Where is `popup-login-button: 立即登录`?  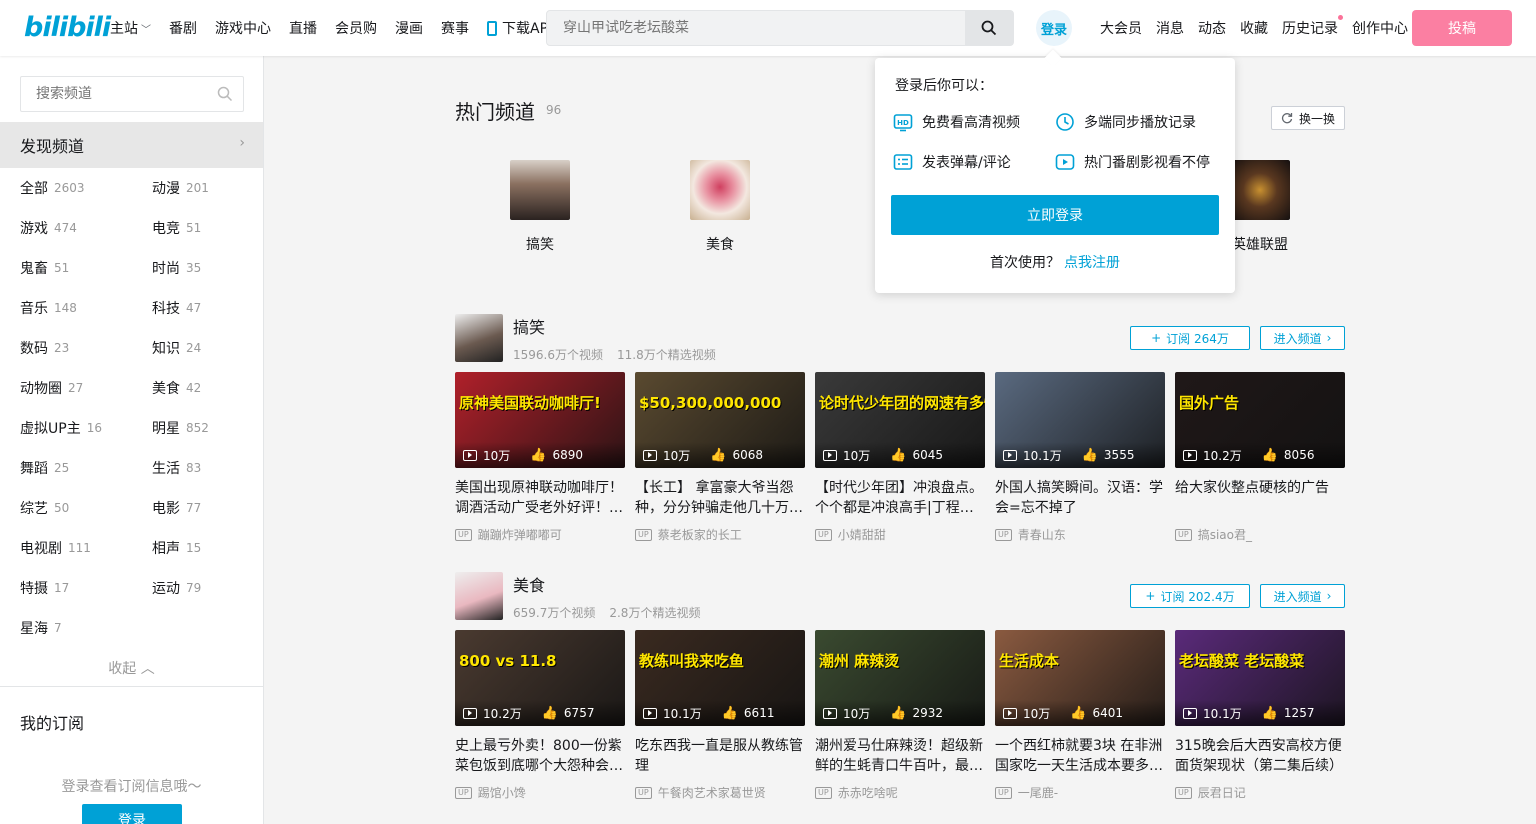 popup-login-button: 立即登录 is located at coordinates (1055, 215).